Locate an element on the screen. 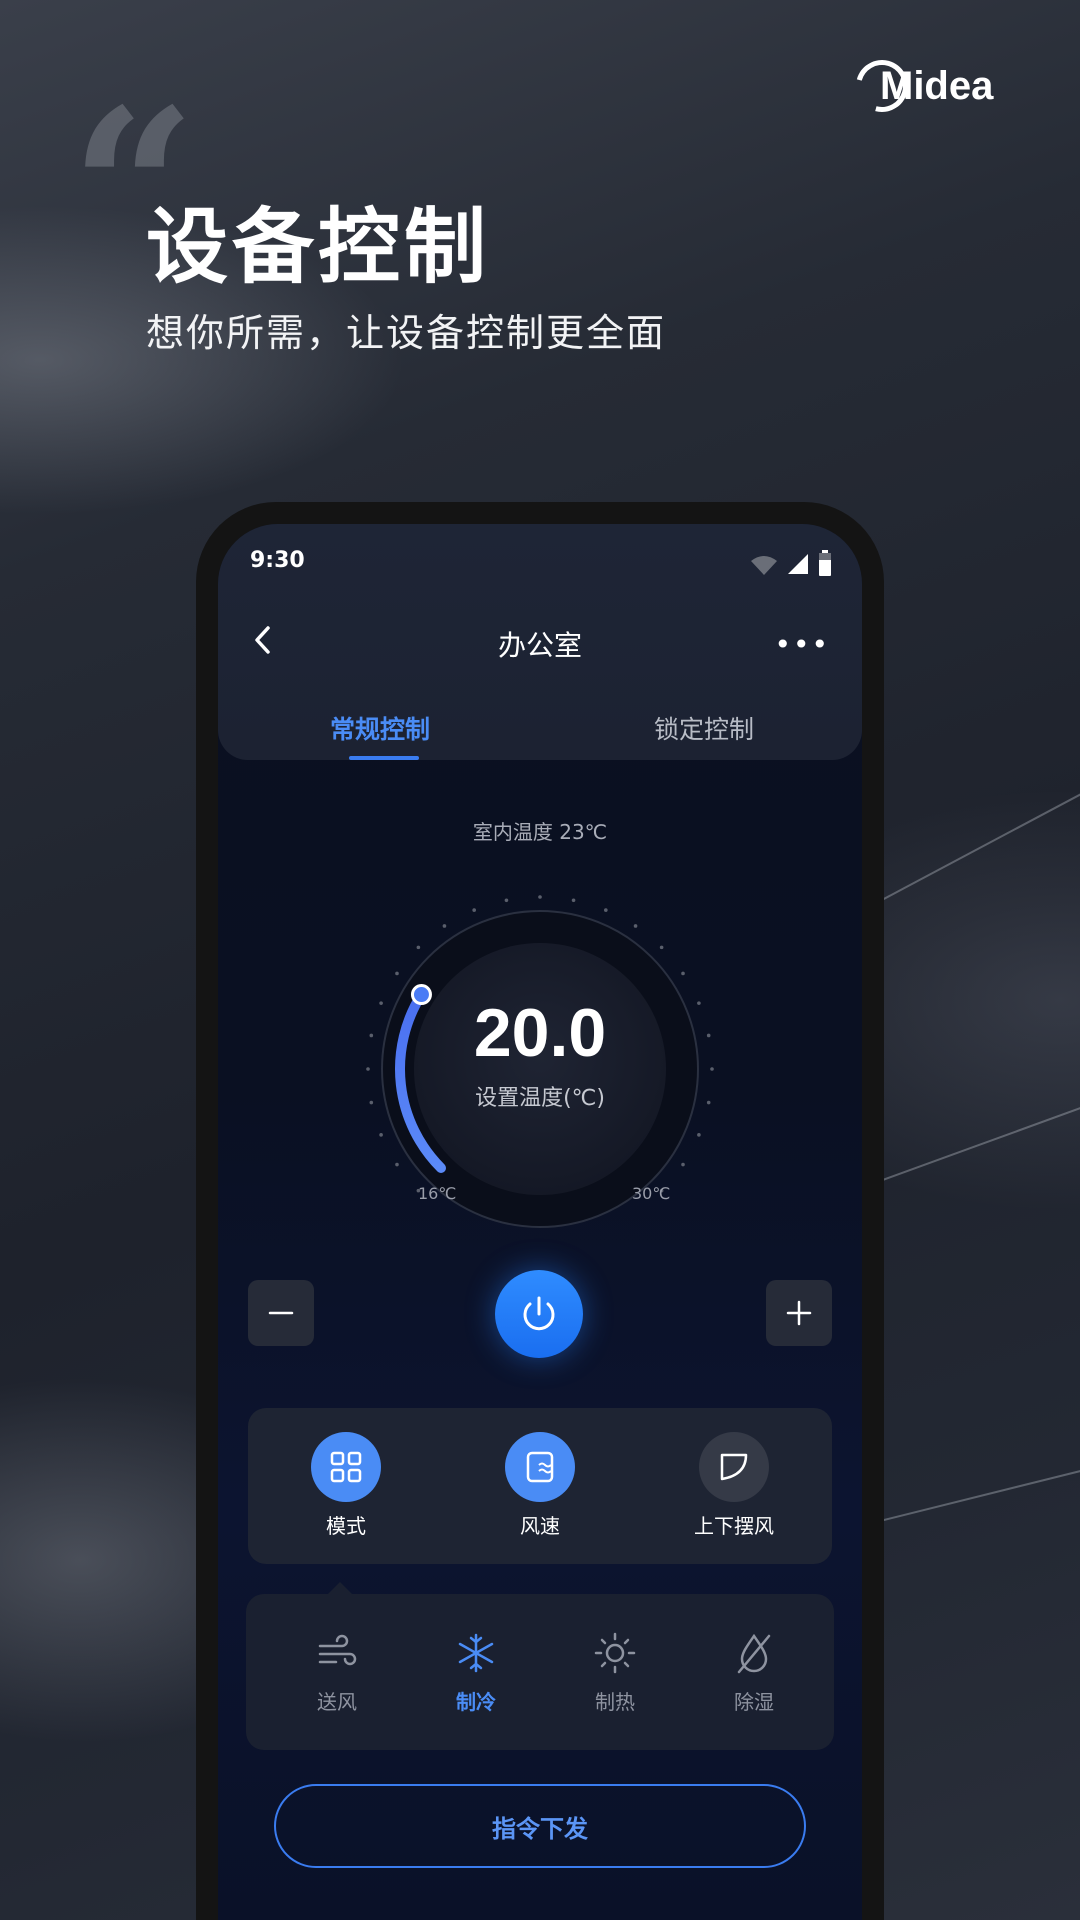 Image resolution: width=1080 pixels, height=1920 pixels. function-mode-circle is located at coordinates (346, 1467).